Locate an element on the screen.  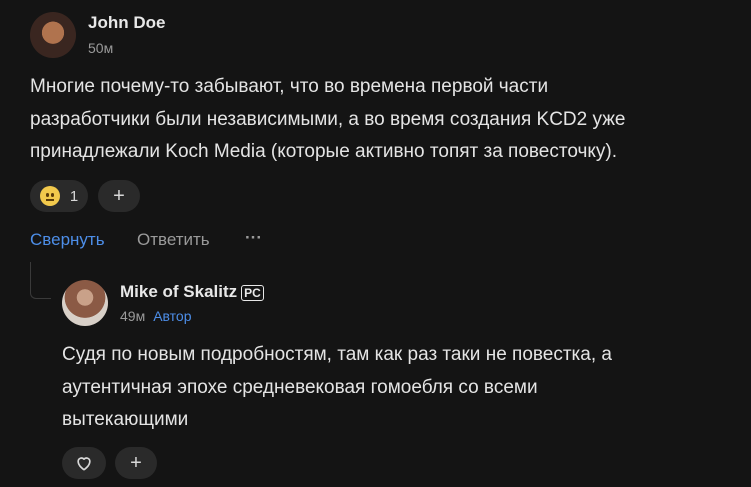
thread-connector is located at coordinates (40, 280).